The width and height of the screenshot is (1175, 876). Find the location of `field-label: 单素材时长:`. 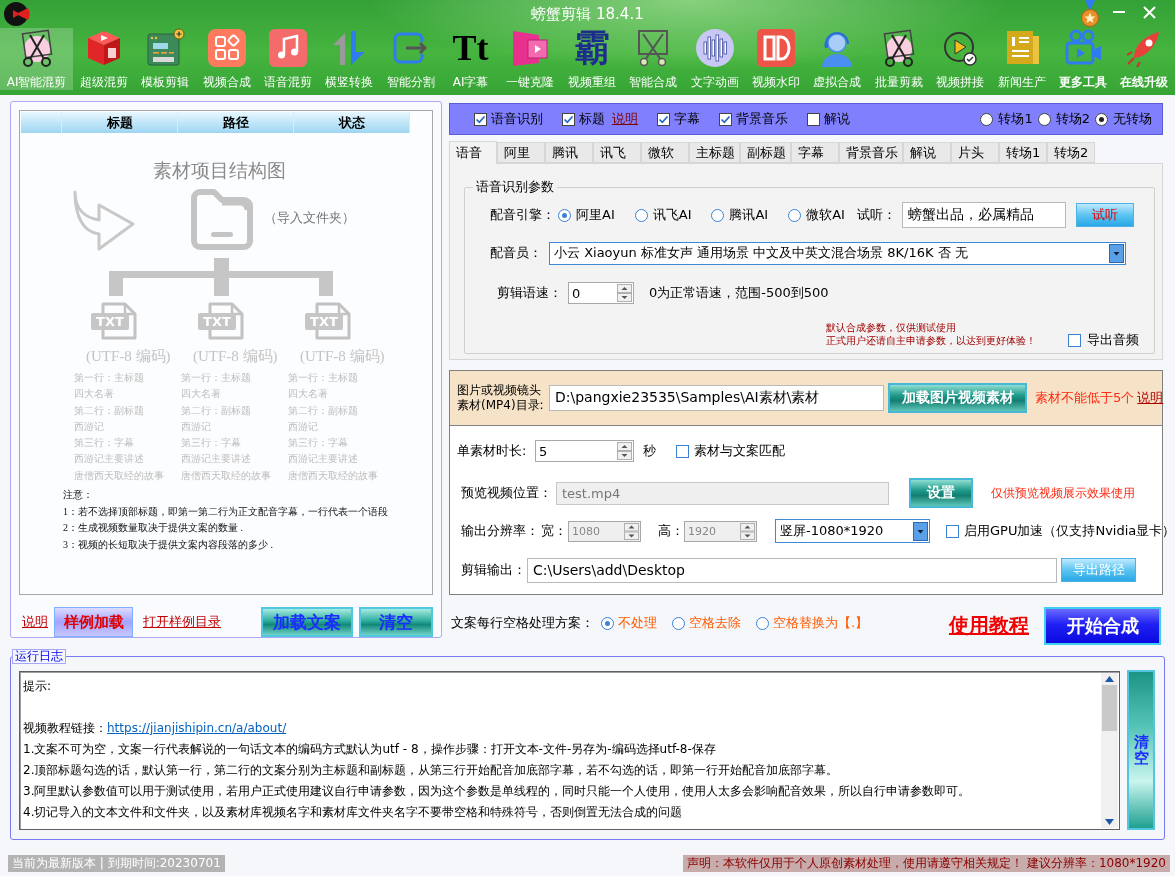

field-label: 单素材时长: is located at coordinates (492, 451).